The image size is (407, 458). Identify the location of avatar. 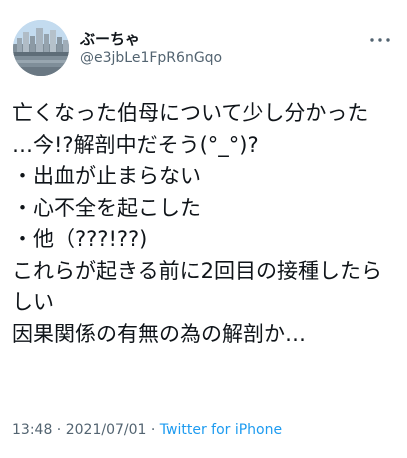
(41, 48).